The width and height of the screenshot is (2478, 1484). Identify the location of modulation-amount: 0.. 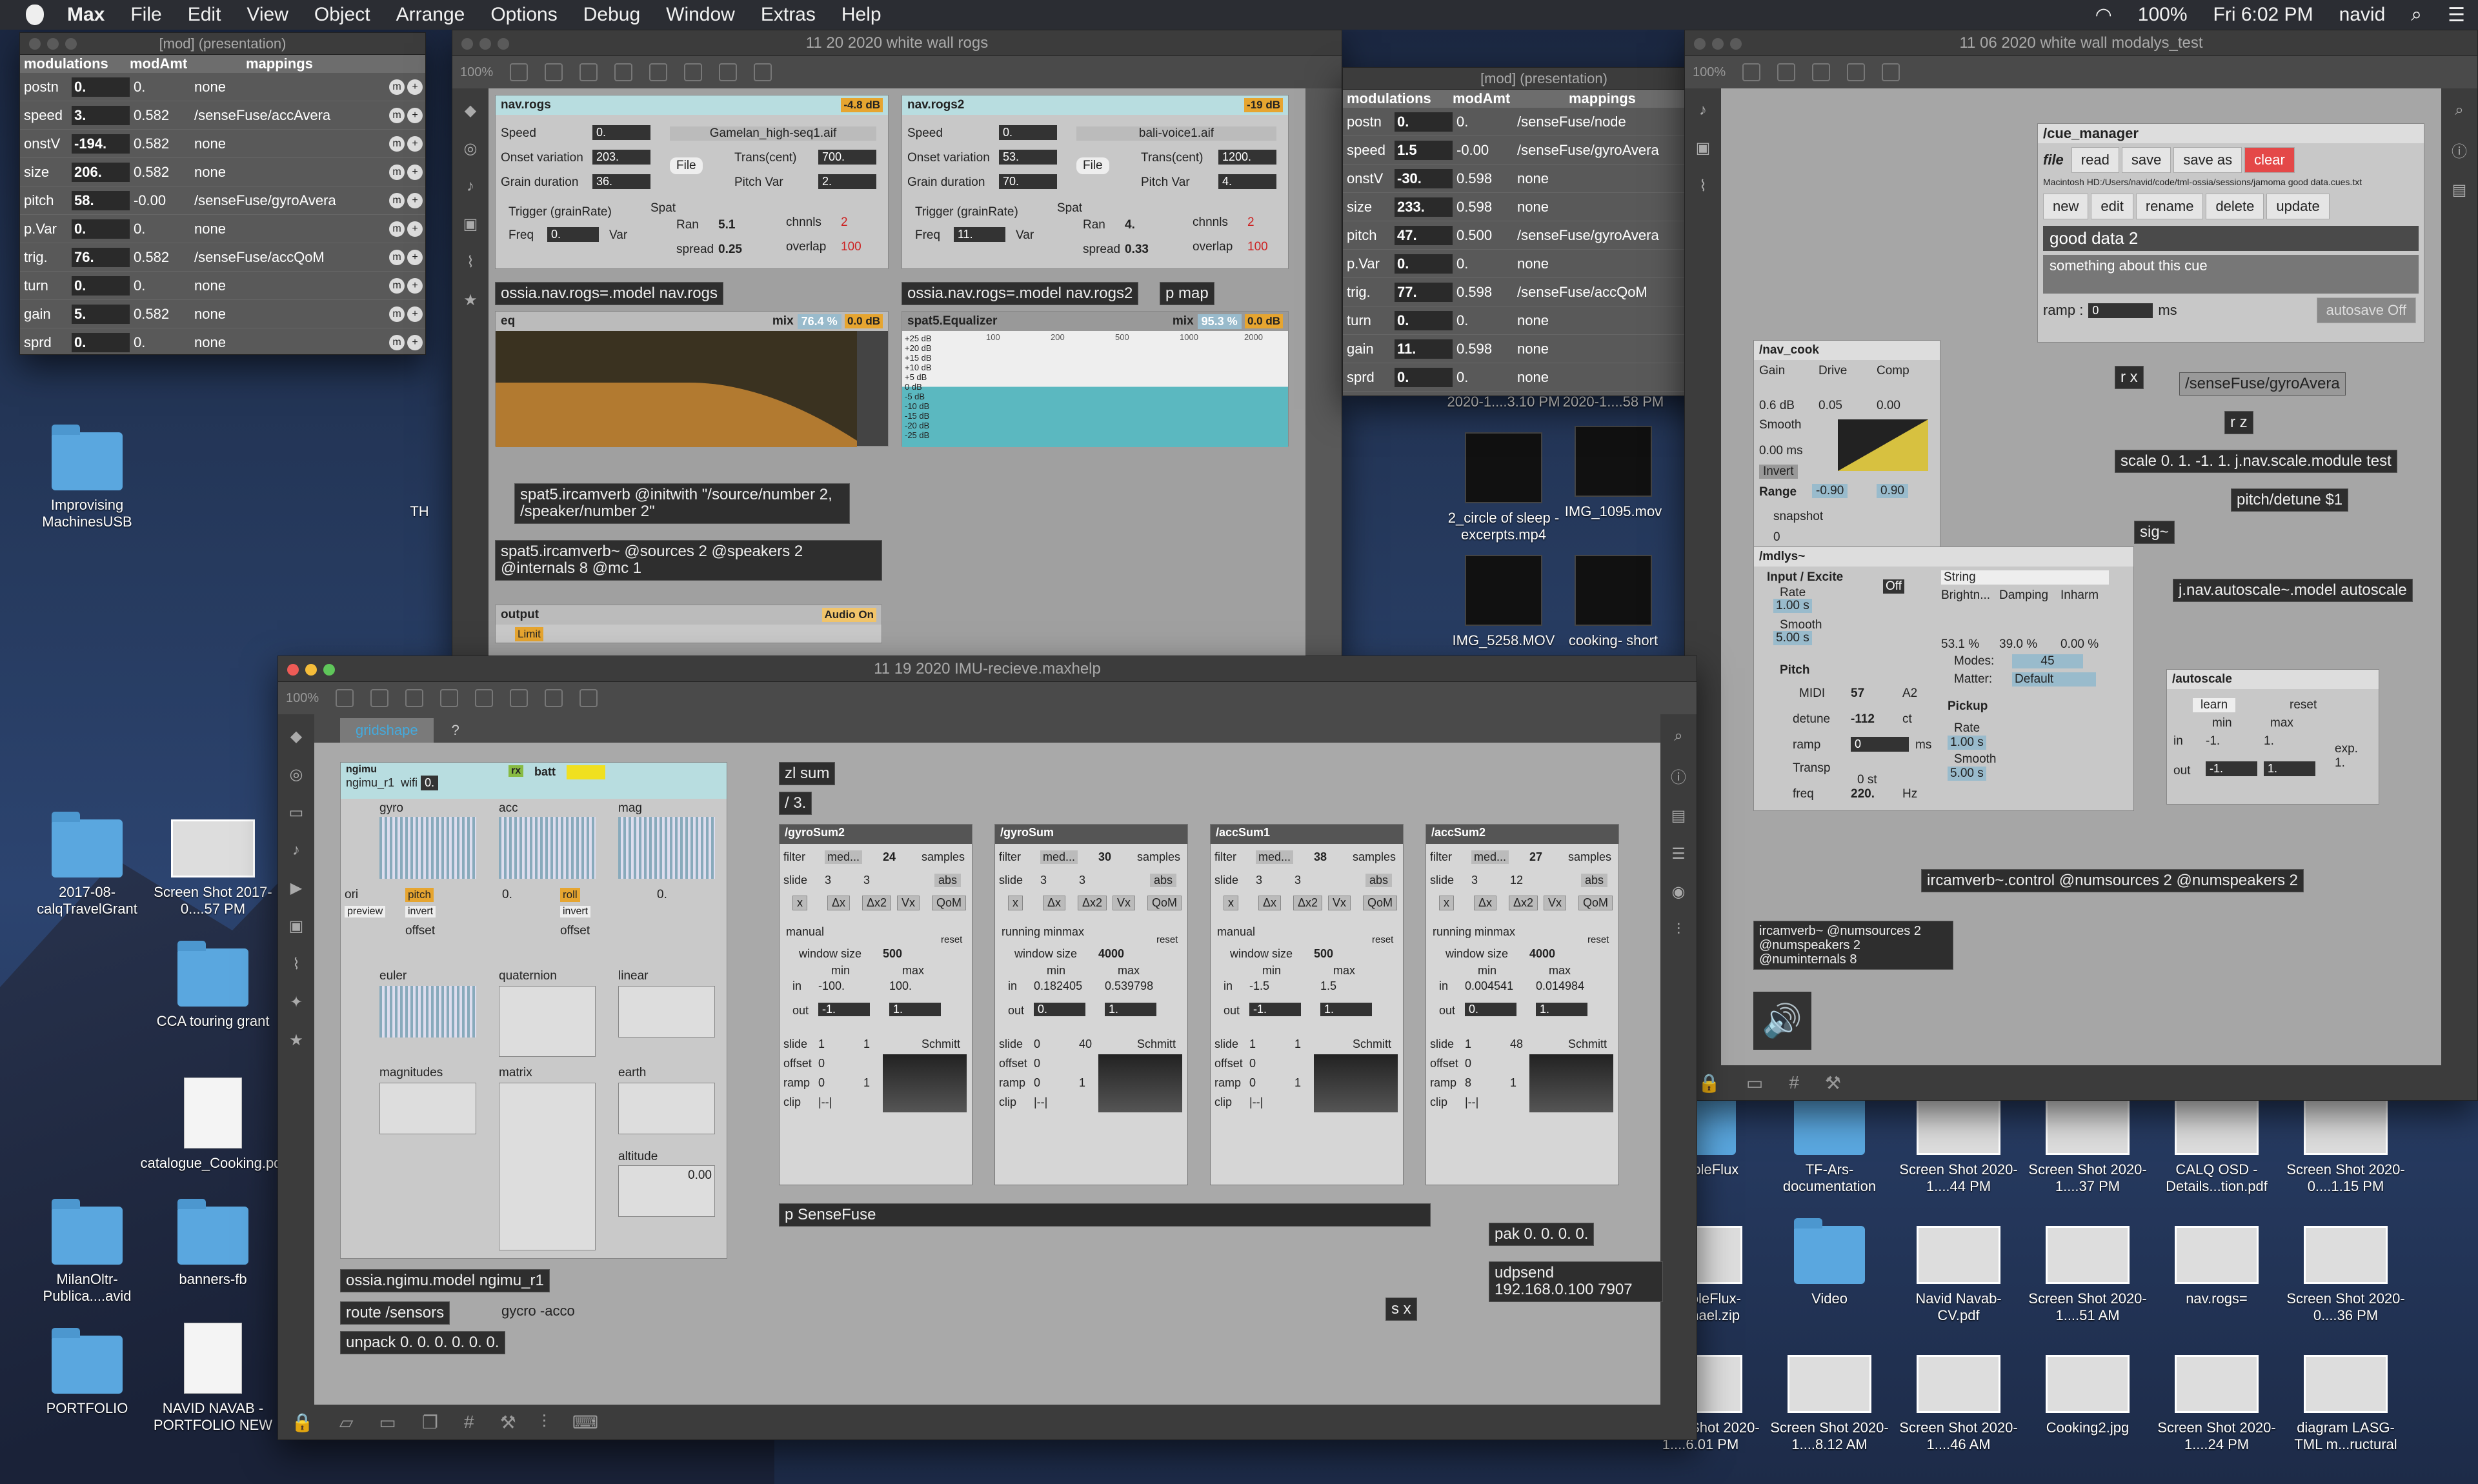
(149, 87).